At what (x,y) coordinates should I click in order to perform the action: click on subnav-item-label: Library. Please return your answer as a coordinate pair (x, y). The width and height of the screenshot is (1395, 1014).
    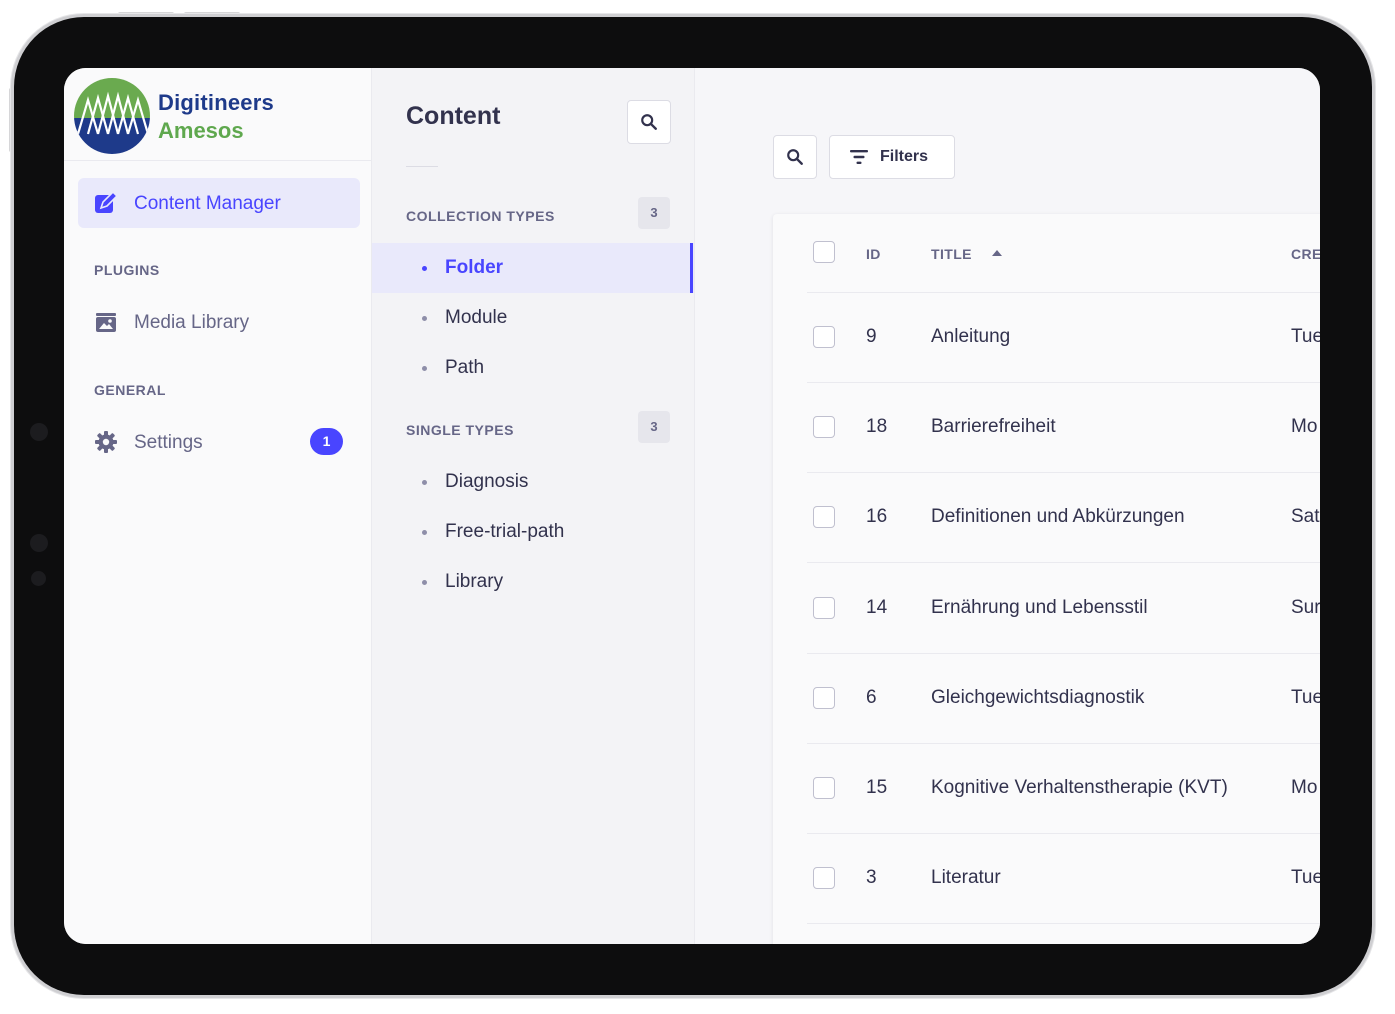
    Looking at the image, I should click on (474, 581).